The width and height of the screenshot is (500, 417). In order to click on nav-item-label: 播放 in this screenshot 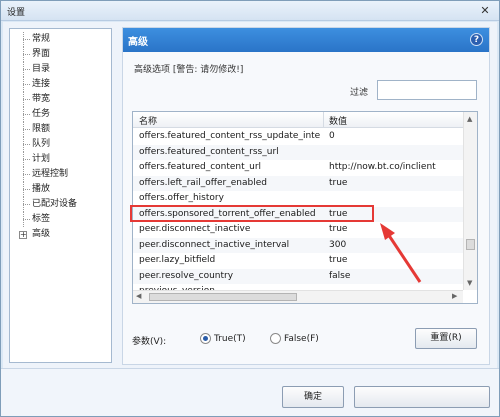, I will do `click(41, 189)`.